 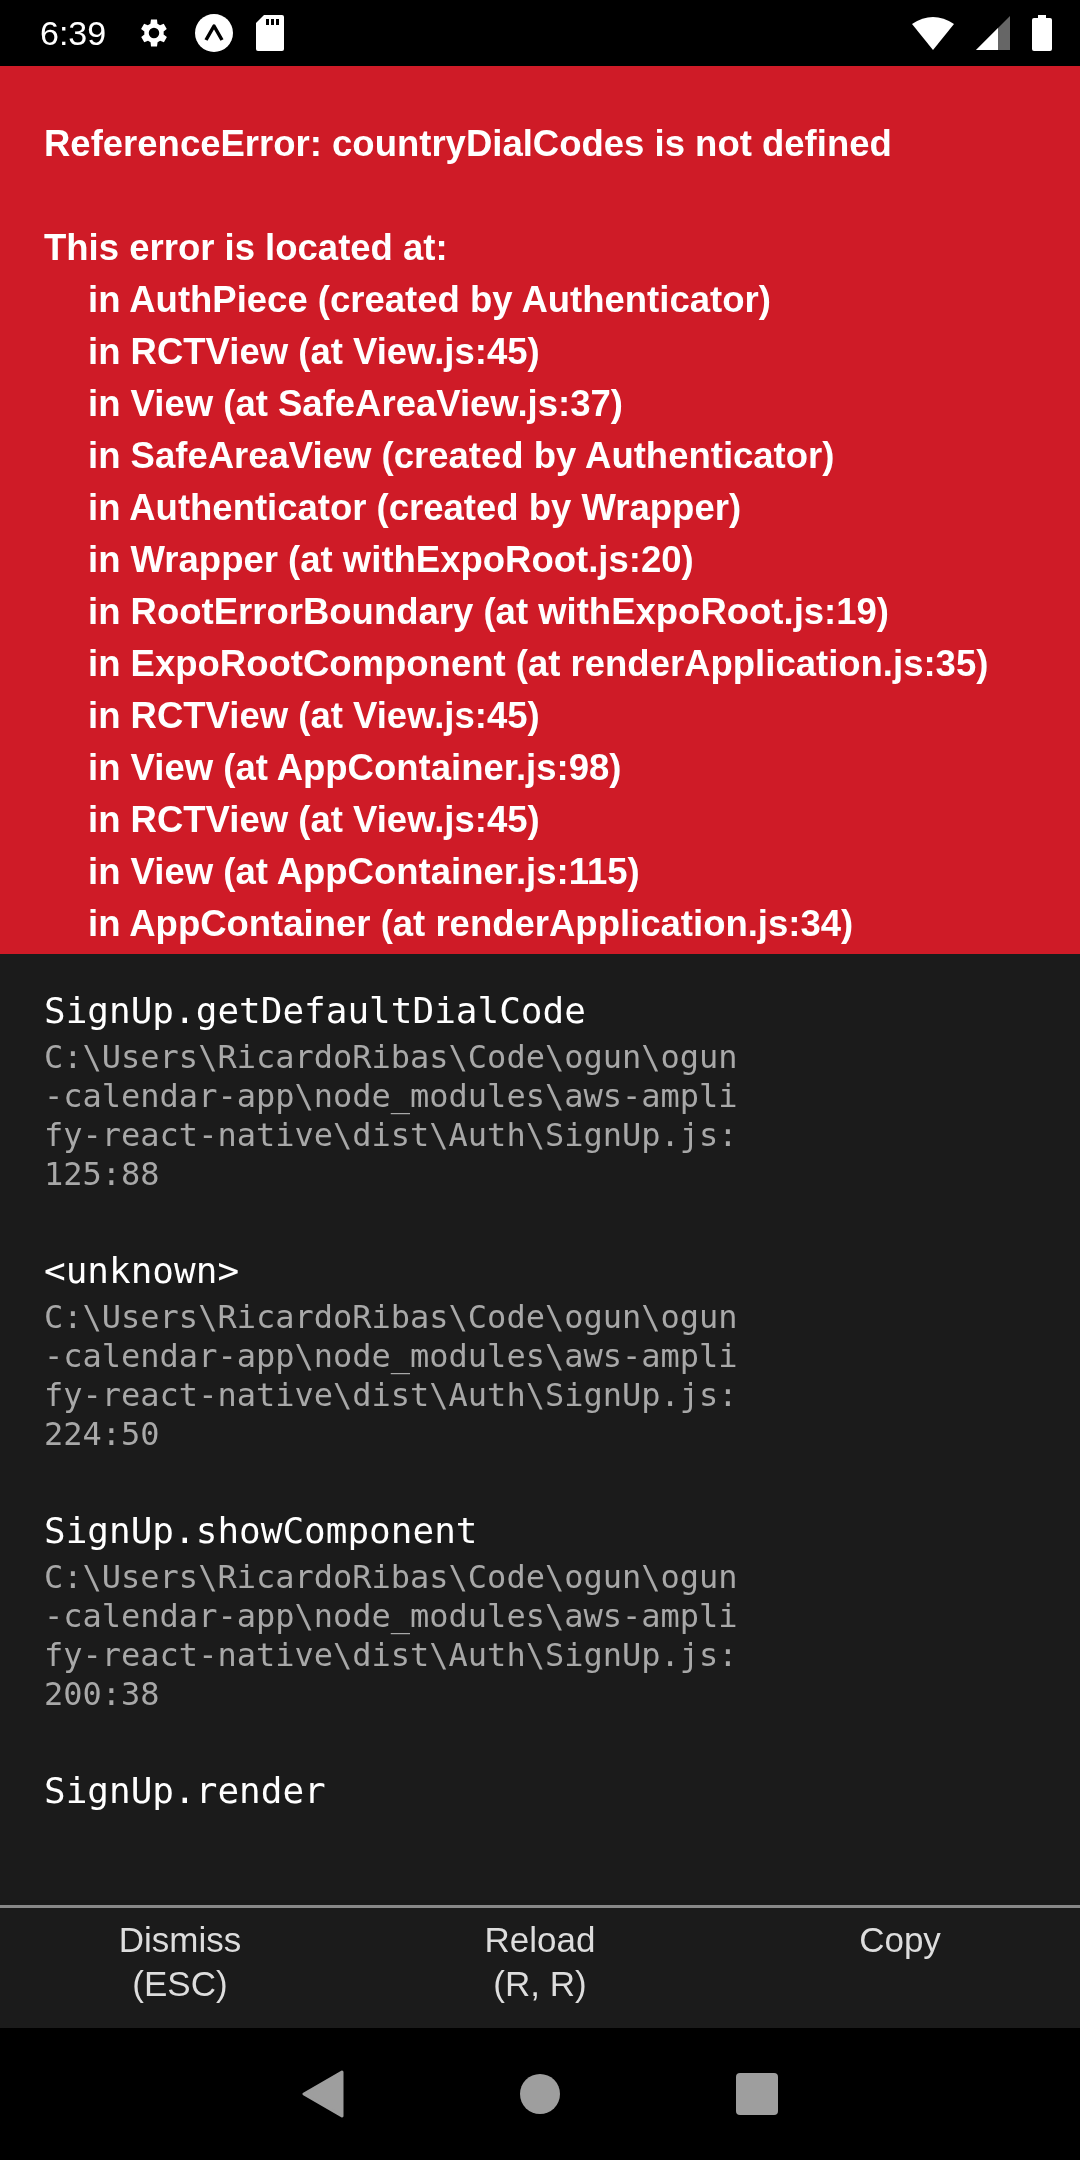 I want to click on stack-frame-location: C:\Users\RicardoRibas\Code\ogun\ogun-calendar-app\node_modules\aws-amplify-react-native\dist\Auth\SignUp.js:224:50, so click(x=391, y=1376).